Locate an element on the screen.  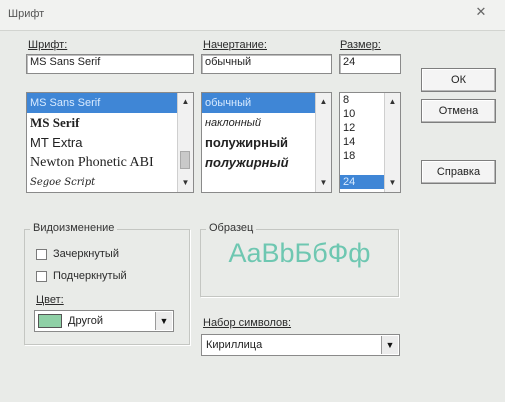
close-icon: ✕ is located at coordinates (481, 12).